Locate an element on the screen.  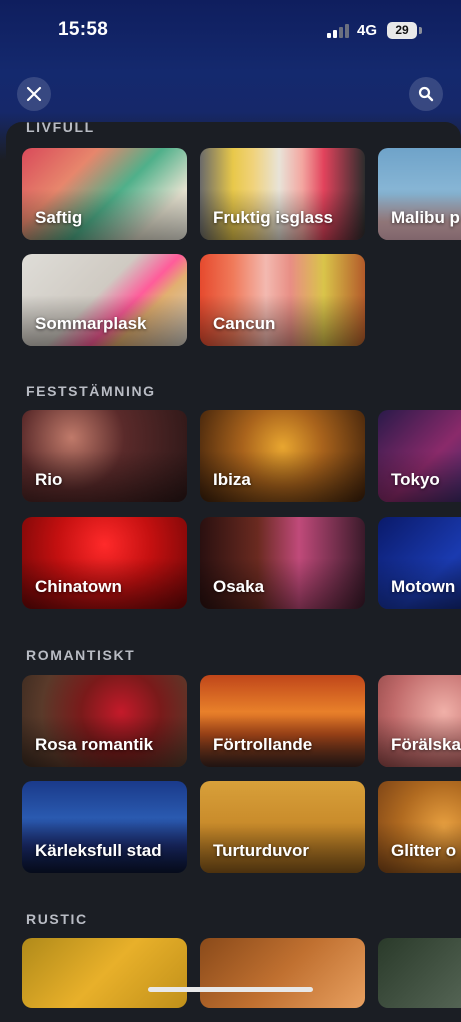
theme-card-foralska: Förälska is located at coordinates (419, 721).